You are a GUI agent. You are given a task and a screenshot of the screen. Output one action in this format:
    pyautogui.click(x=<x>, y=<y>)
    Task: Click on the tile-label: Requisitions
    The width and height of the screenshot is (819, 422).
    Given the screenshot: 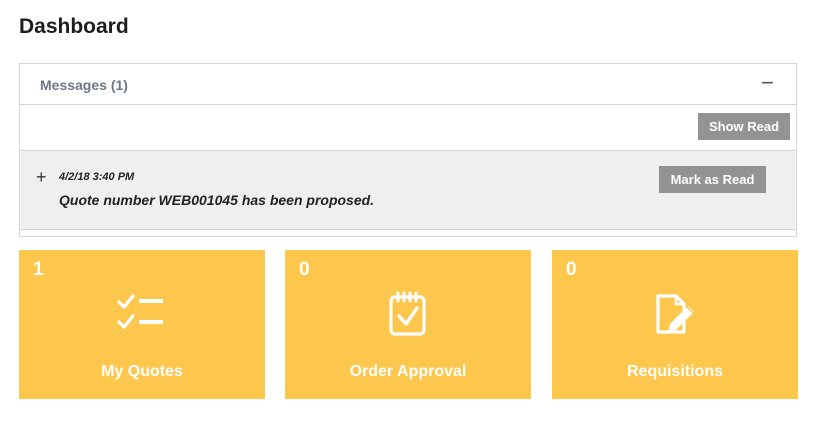 What is the action you would take?
    pyautogui.click(x=674, y=371)
    